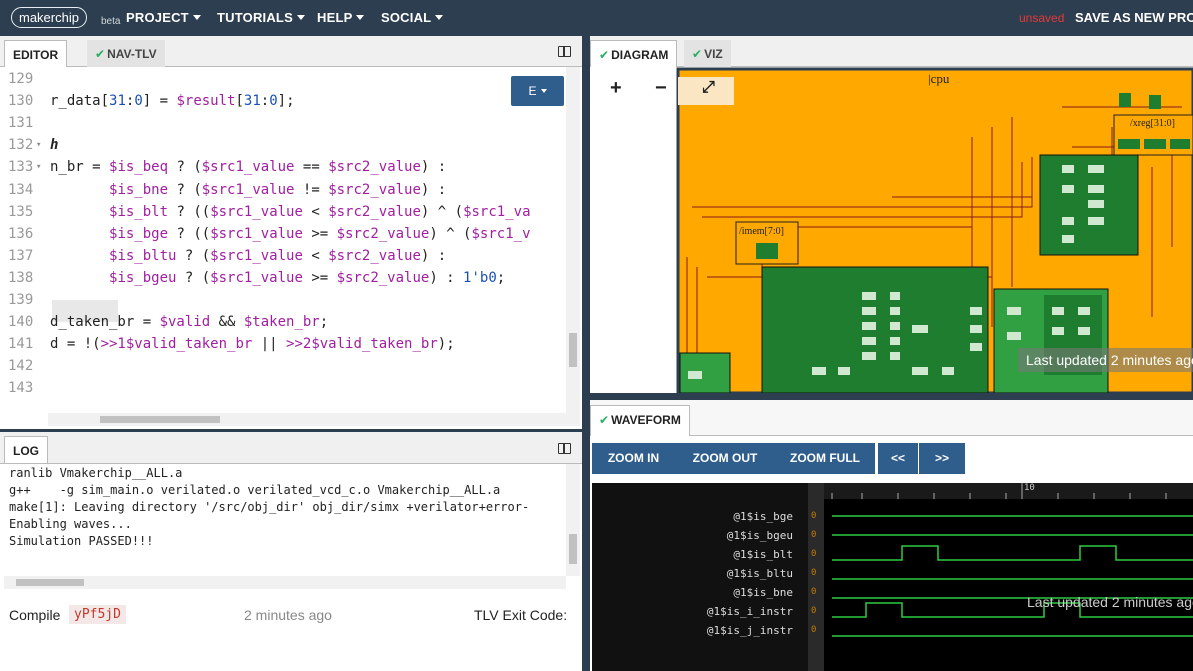 The height and width of the screenshot is (671, 1193). I want to click on code-line: 143, so click(27, 388).